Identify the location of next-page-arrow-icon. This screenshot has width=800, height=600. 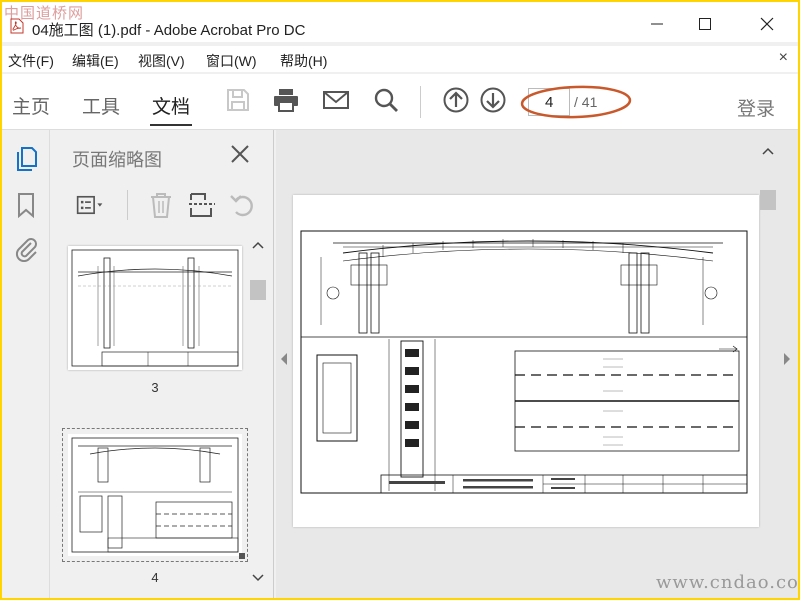
(787, 359).